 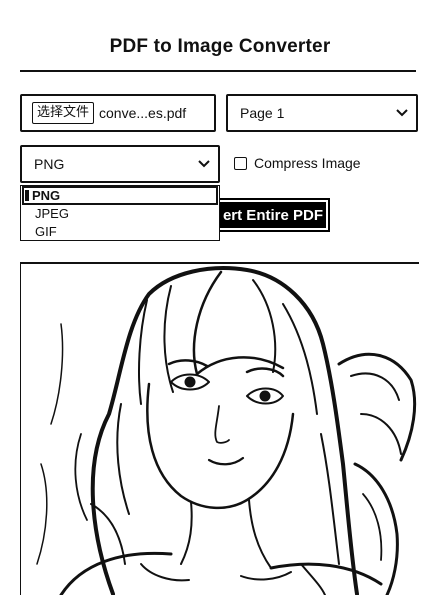 I want to click on page-select: Page 1, so click(x=322, y=113).